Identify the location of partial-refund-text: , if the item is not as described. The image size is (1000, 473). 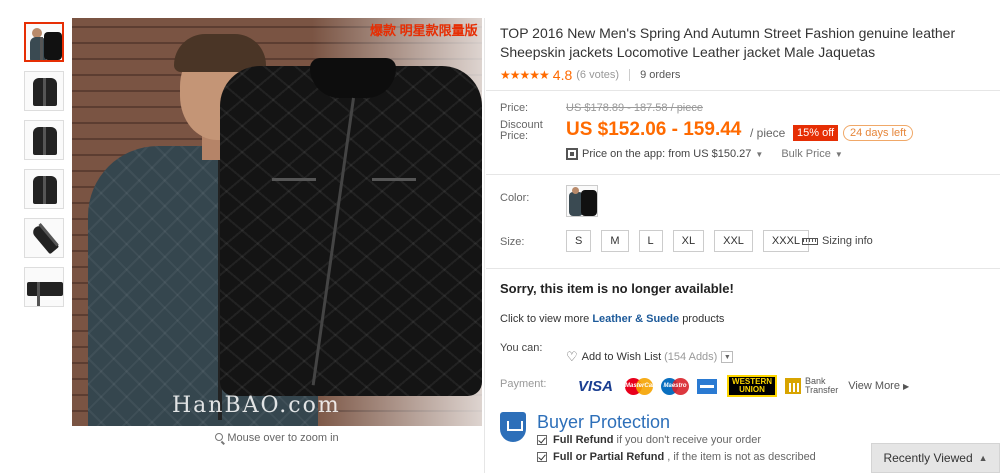
(741, 457).